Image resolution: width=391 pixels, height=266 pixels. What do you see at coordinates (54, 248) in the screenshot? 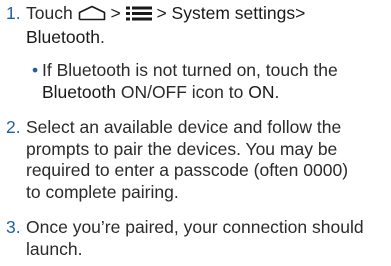
I see `step-3-line-2: launch.` at bounding box center [54, 248].